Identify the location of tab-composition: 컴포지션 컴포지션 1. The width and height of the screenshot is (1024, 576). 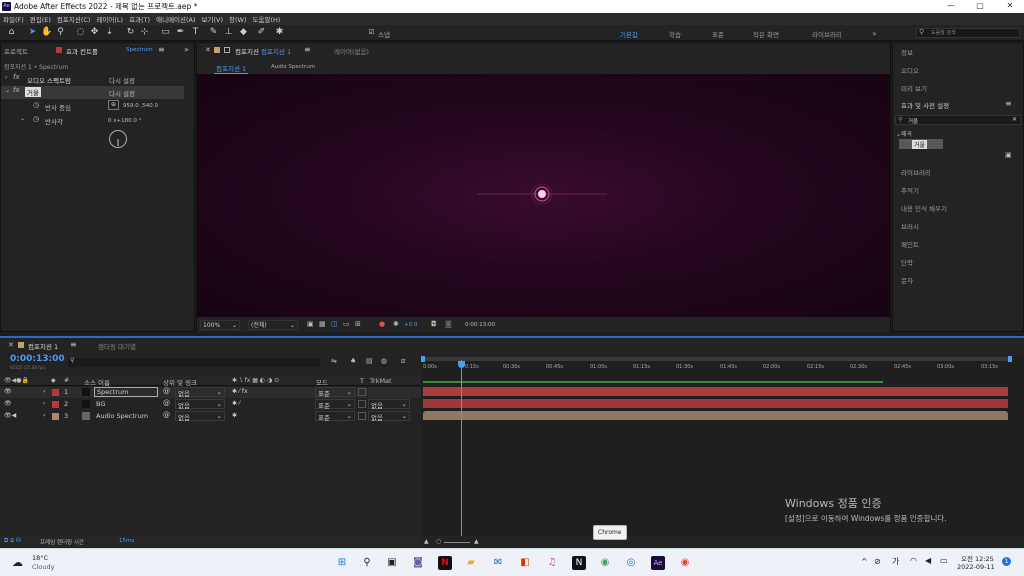
(263, 51).